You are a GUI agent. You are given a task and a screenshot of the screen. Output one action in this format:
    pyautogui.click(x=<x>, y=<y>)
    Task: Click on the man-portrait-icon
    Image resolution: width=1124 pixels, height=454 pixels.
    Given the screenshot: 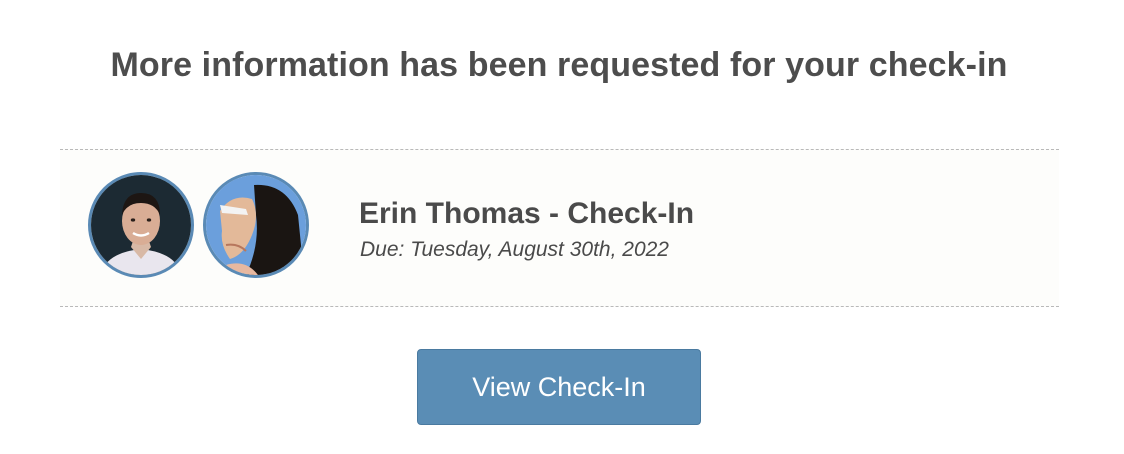 What is the action you would take?
    pyautogui.click(x=141, y=225)
    